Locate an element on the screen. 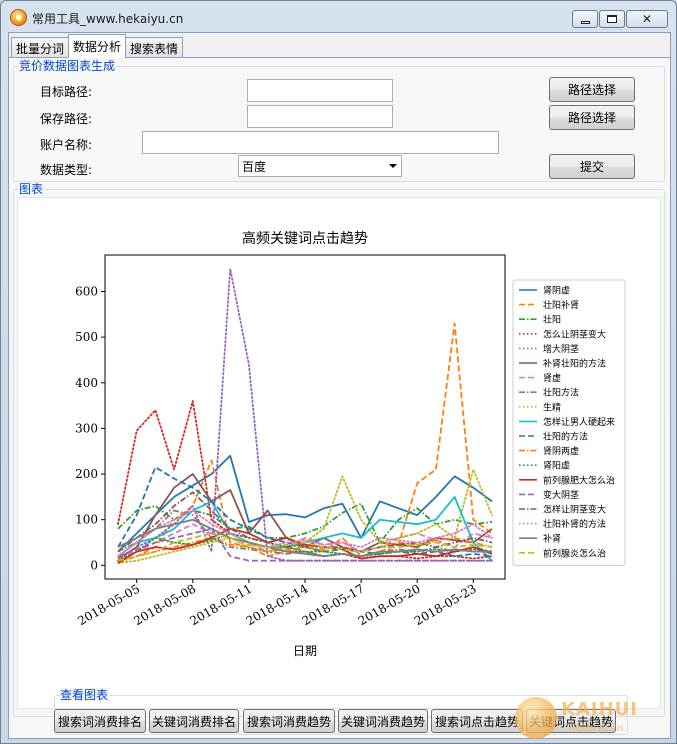  legend-label-0: 肾阴虚 is located at coordinates (556, 291).